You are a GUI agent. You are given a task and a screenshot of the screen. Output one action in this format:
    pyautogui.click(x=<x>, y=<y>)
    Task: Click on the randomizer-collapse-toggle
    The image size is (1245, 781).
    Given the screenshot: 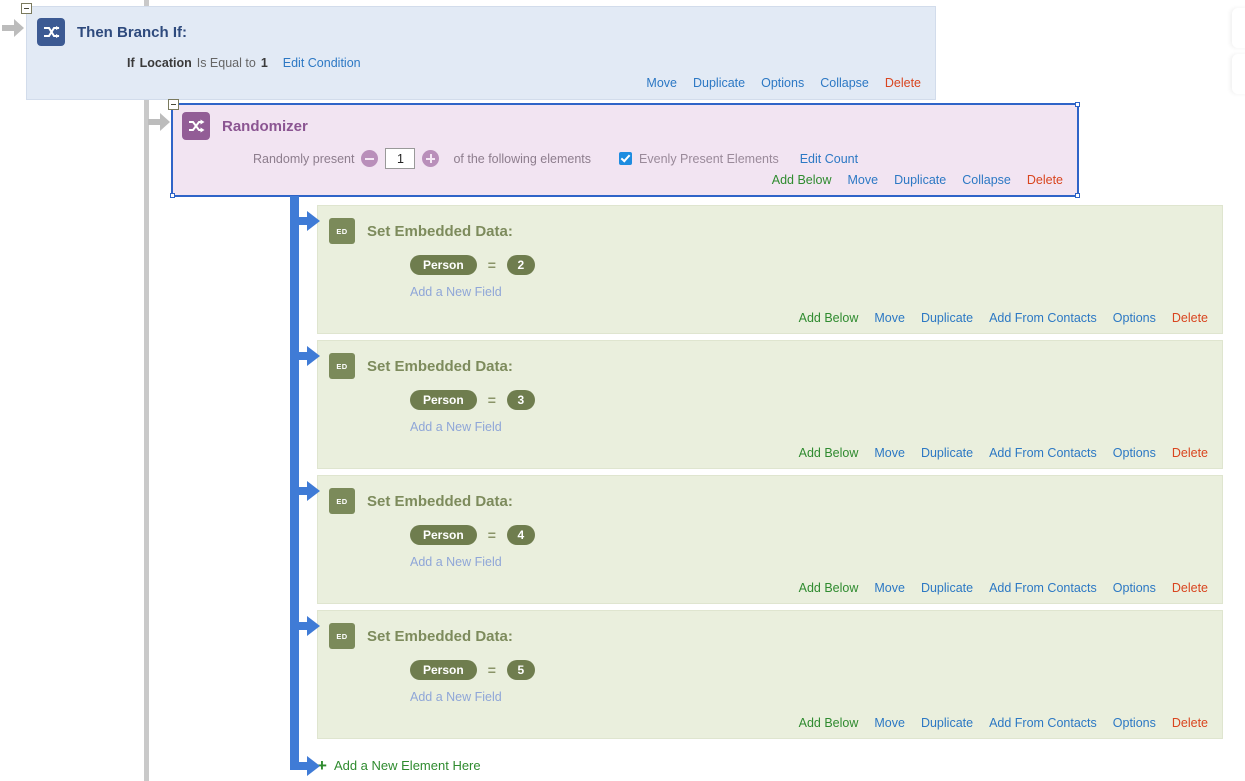 What is the action you would take?
    pyautogui.click(x=173, y=104)
    